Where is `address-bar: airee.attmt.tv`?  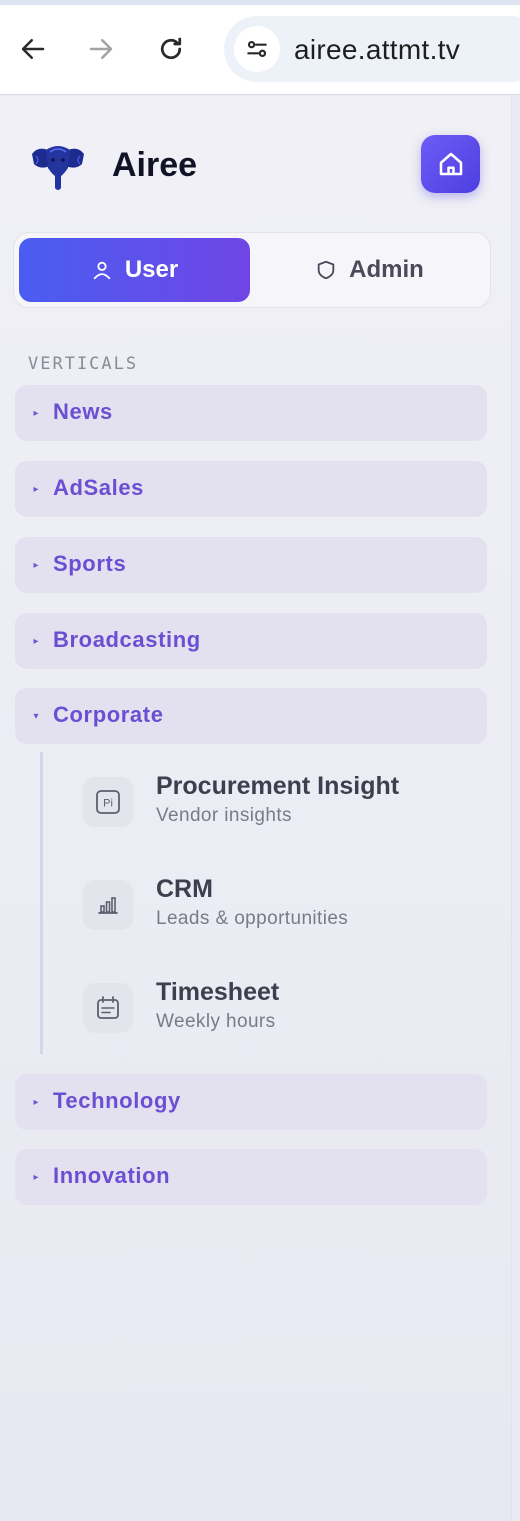
address-bar: airee.attmt.tv is located at coordinates (372, 49).